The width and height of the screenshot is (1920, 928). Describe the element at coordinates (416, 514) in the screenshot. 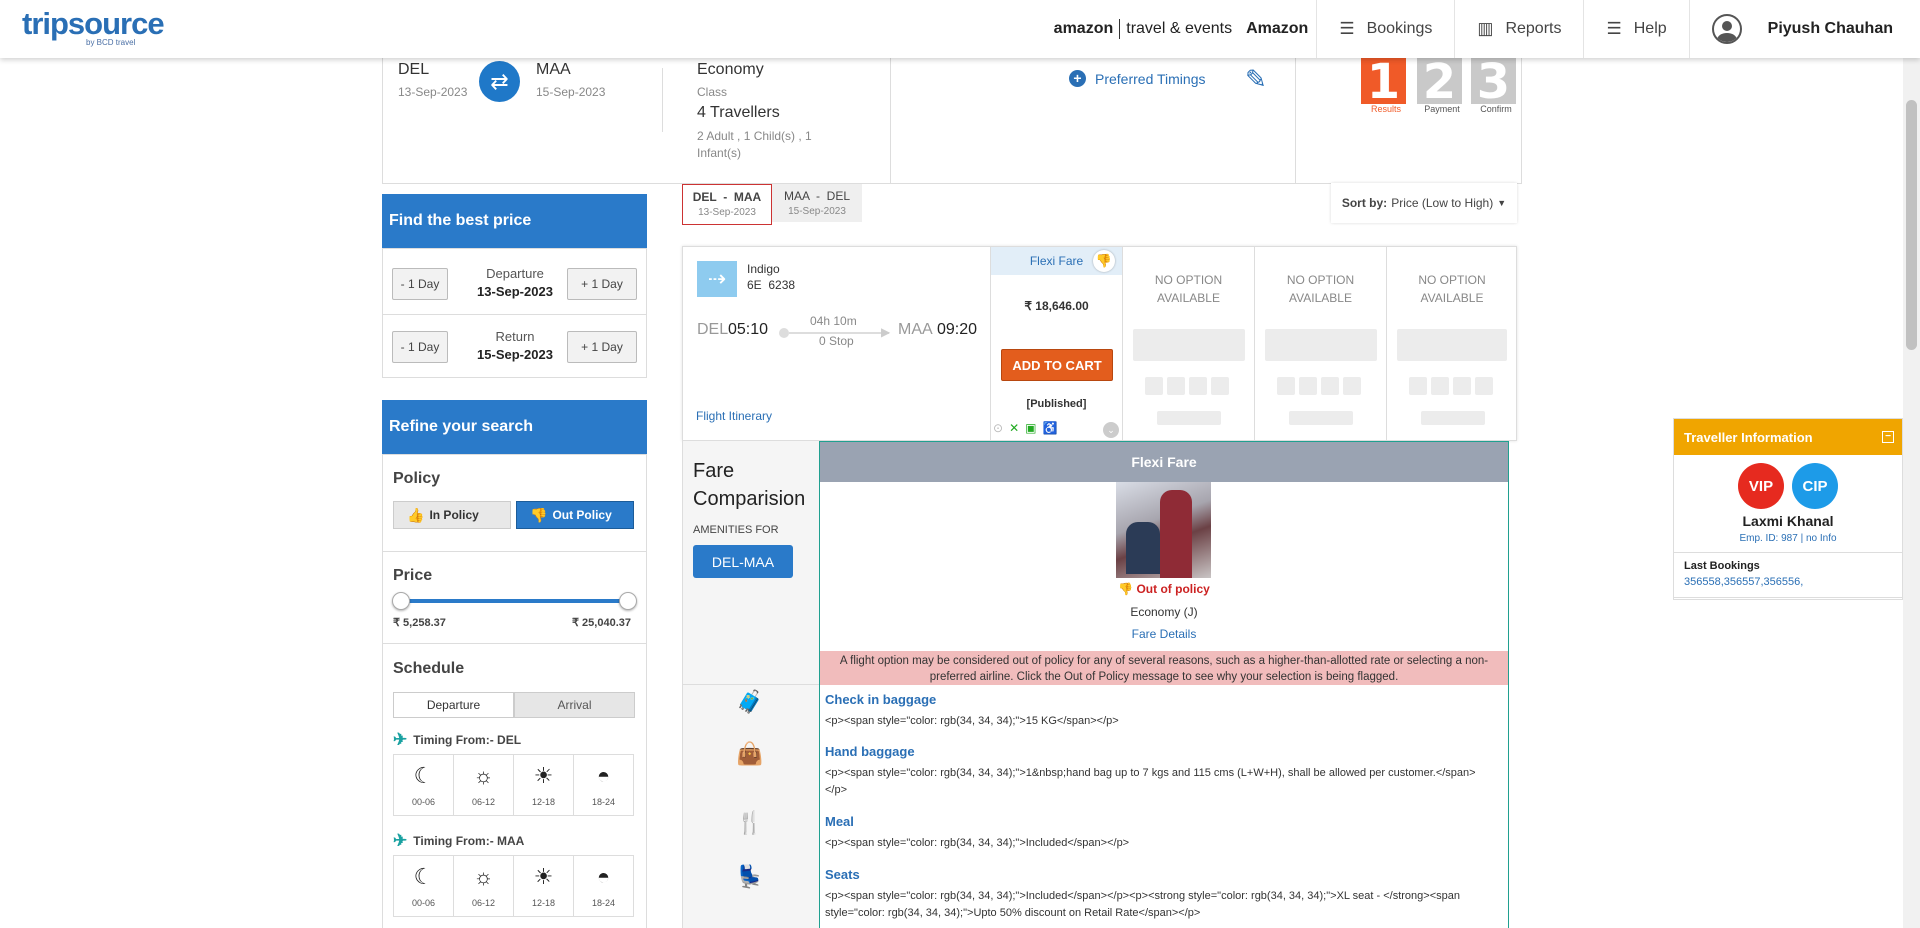

I see `thumbs-up-icon: 👍` at that location.